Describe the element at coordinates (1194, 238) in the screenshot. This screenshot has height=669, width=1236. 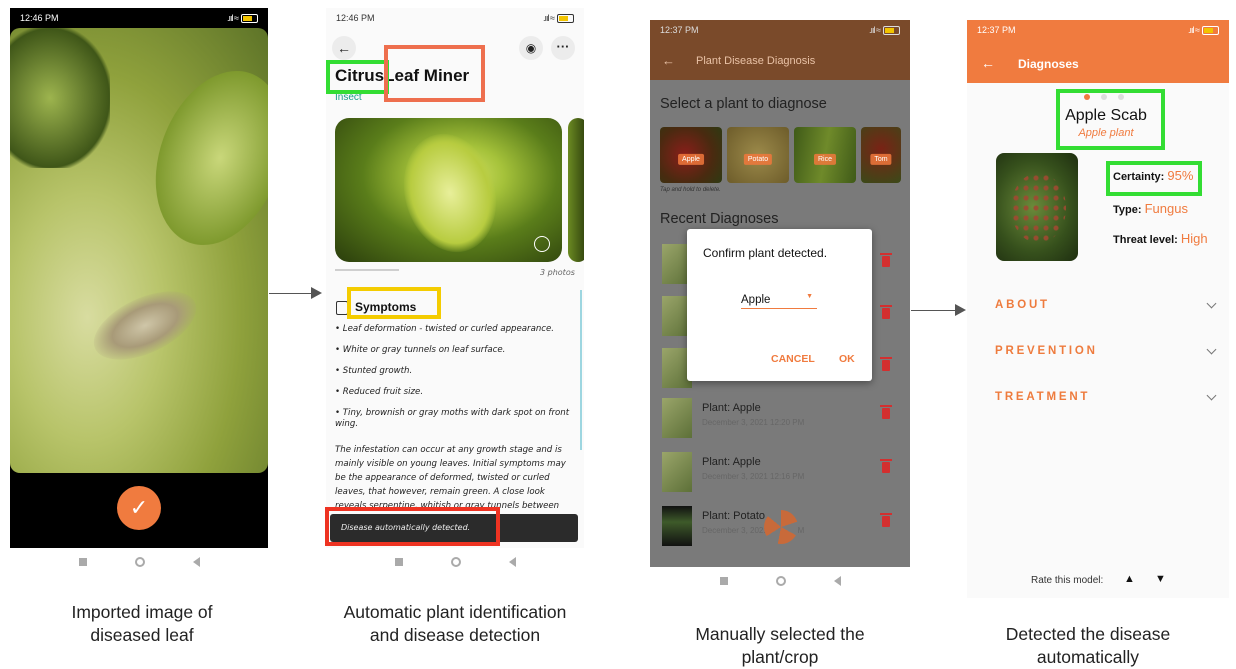
I see `threat-value: High` at that location.